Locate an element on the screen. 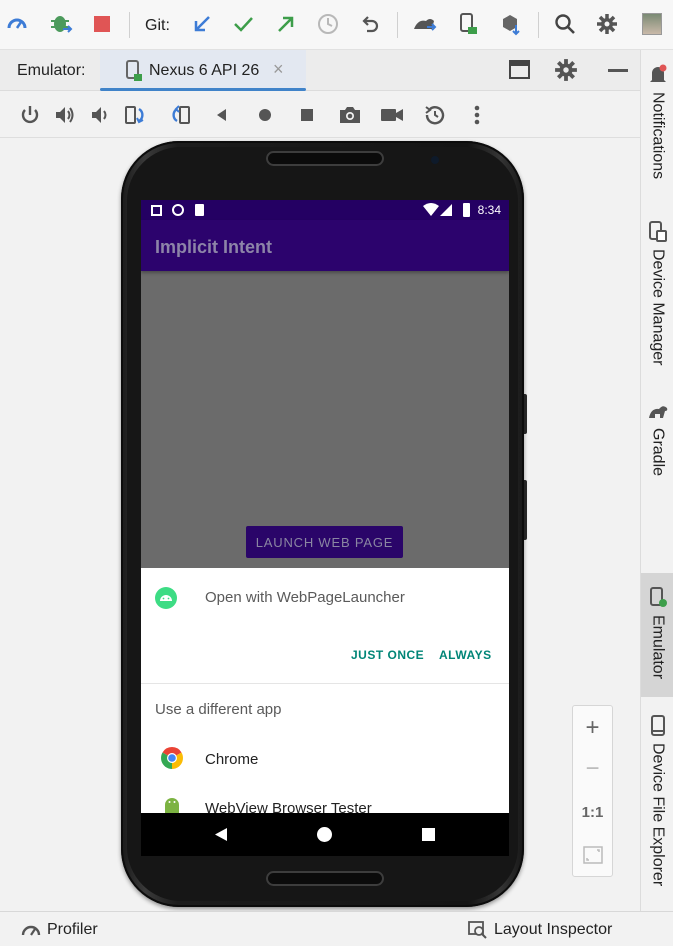 Image resolution: width=673 pixels, height=946 pixels. stop-icon is located at coordinates (102, 24).